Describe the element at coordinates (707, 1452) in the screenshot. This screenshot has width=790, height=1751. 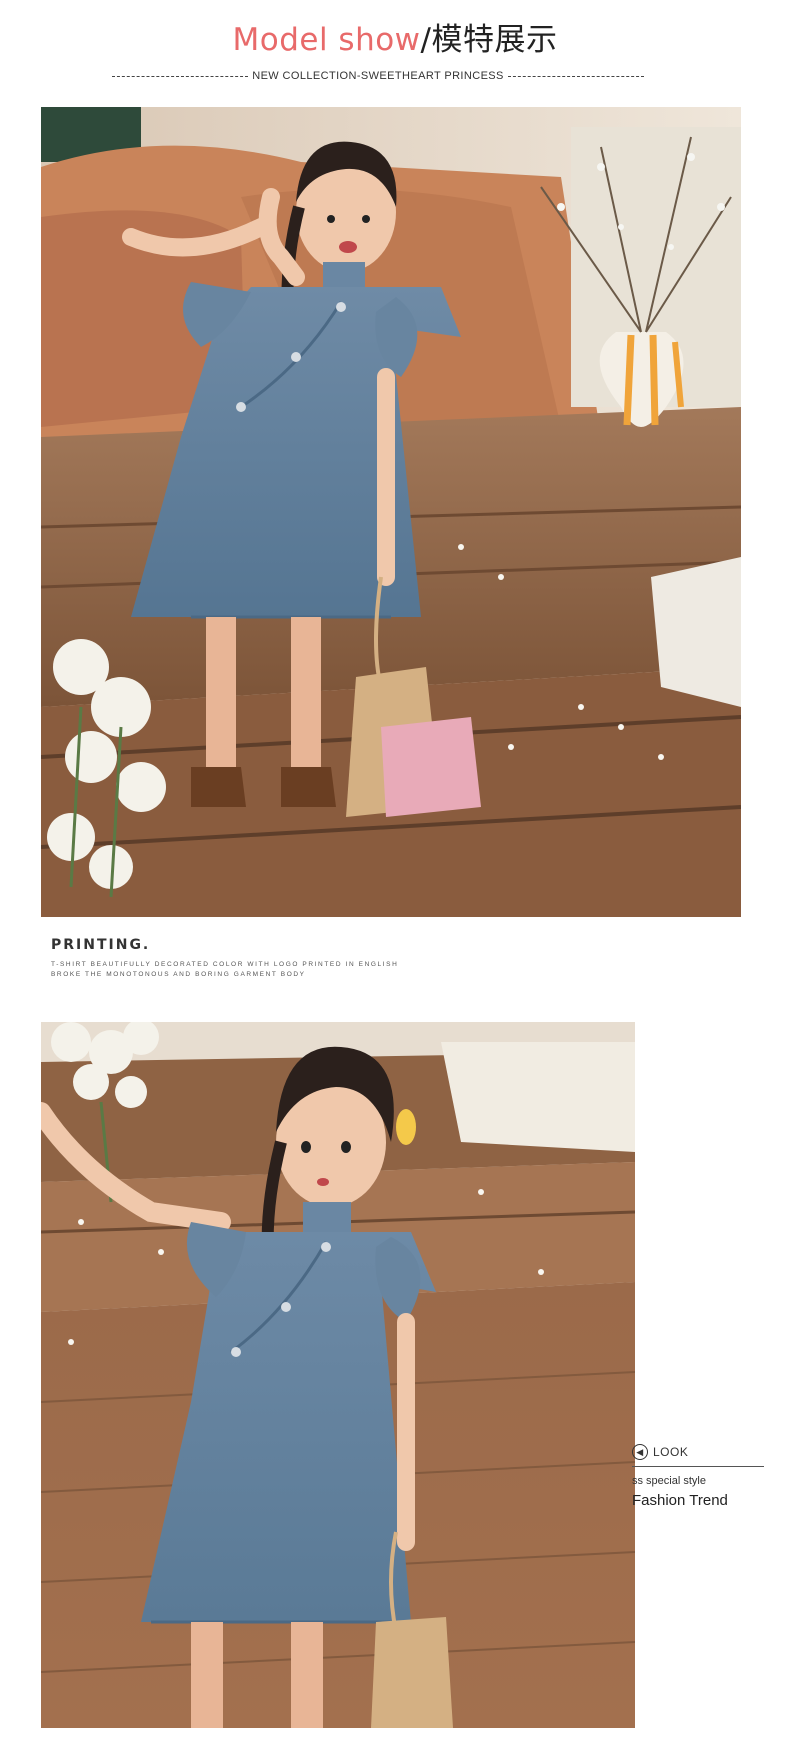
I see `look-link: ◀ LOOK` at that location.